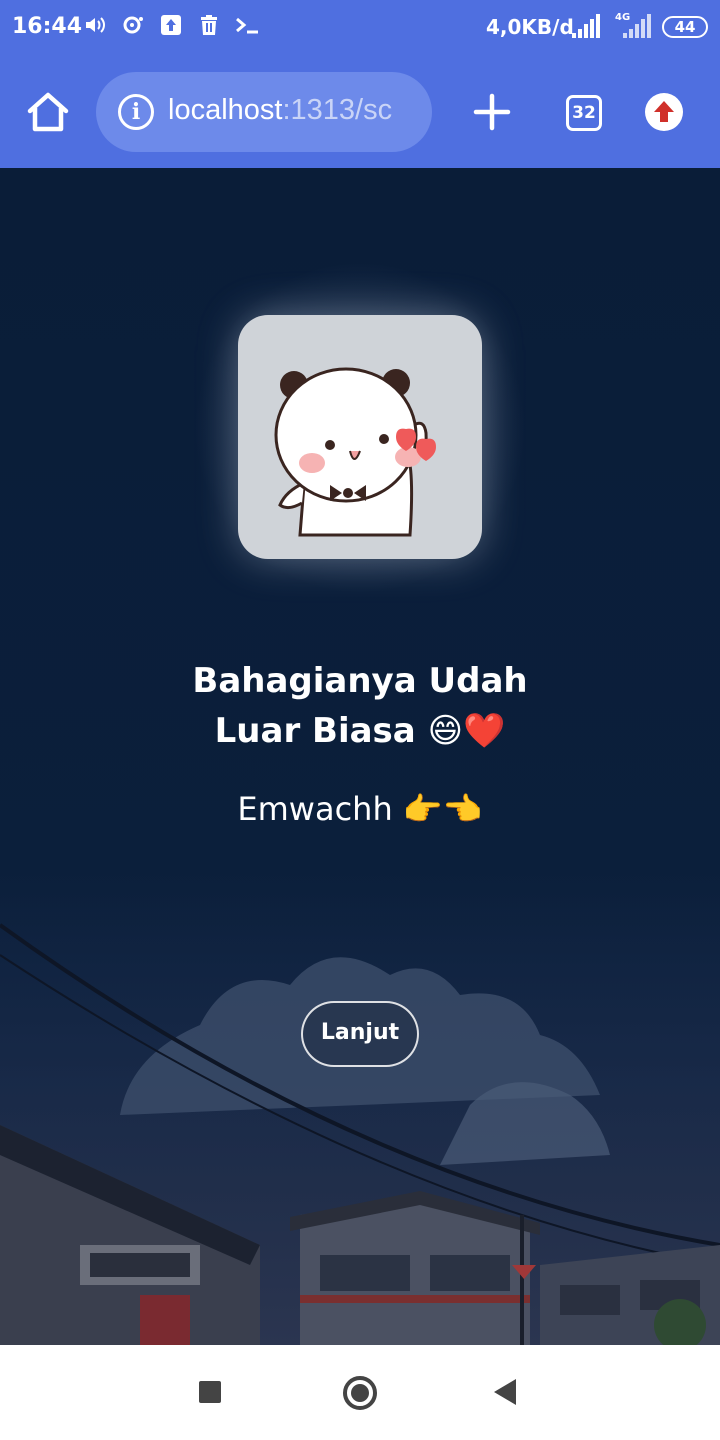 The width and height of the screenshot is (720, 1440). What do you see at coordinates (133, 25) in the screenshot?
I see `sync-icon` at bounding box center [133, 25].